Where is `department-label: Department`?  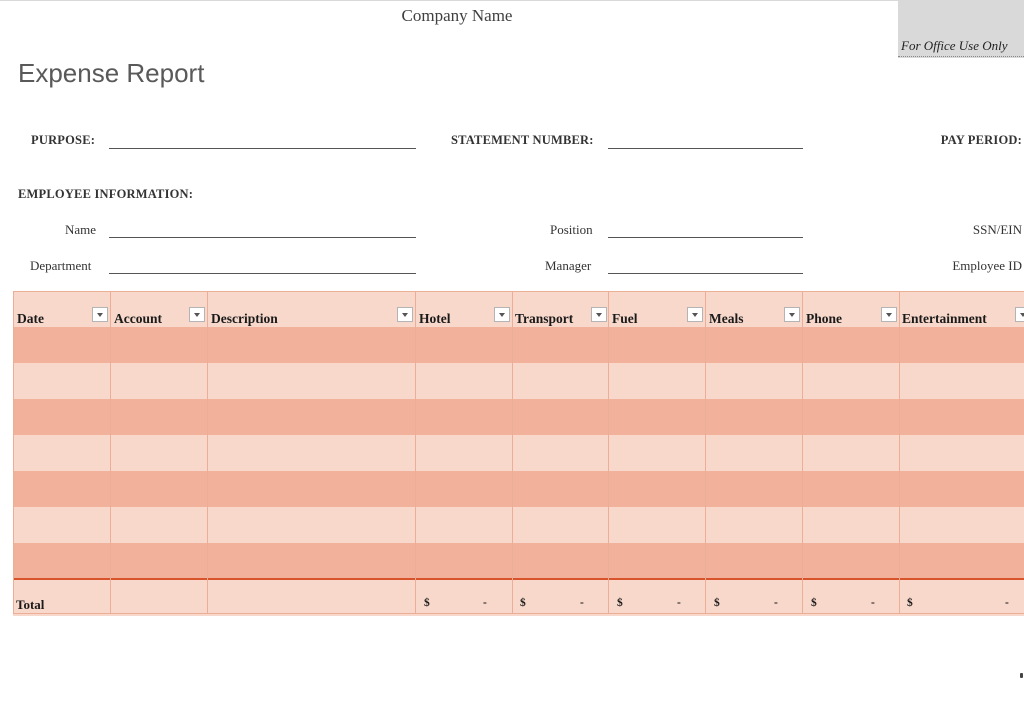
department-label: Department is located at coordinates (61, 265).